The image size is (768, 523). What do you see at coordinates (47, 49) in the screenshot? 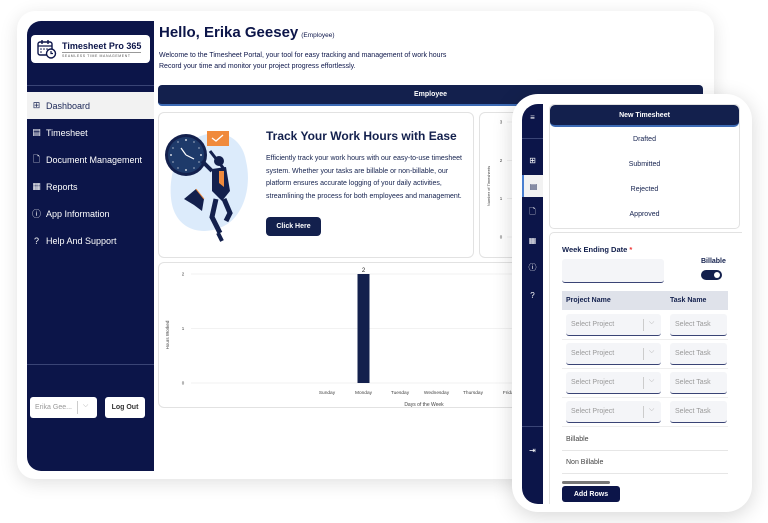
I see `calendar-clock-icon` at bounding box center [47, 49].